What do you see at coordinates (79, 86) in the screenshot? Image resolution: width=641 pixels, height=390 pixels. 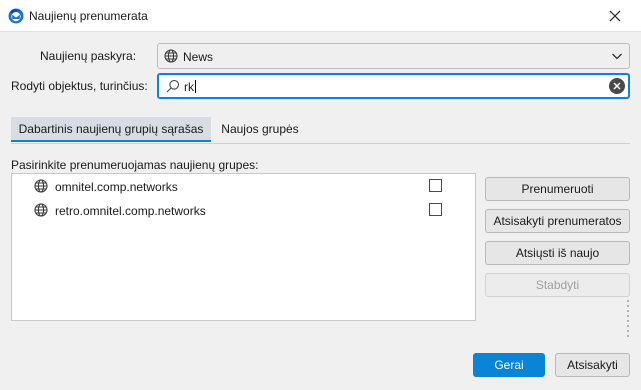 I see `filter-label: Rodyti objektus, turinčius:` at bounding box center [79, 86].